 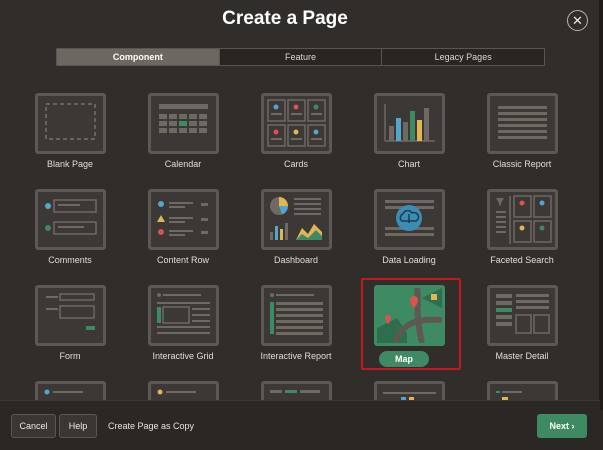 I want to click on tile-label: Chart, so click(x=408, y=164).